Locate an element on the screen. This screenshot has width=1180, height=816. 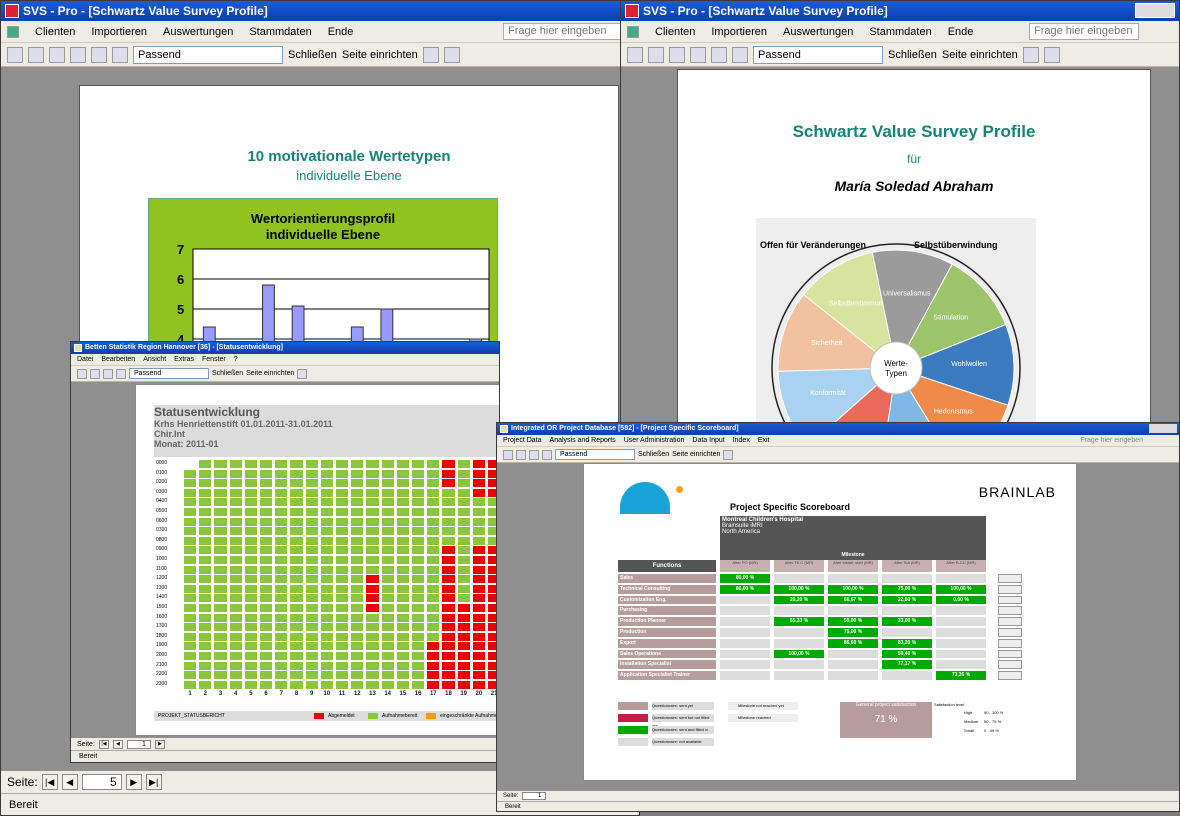
score-cell: 86,60 % is located at coordinates (853, 643).